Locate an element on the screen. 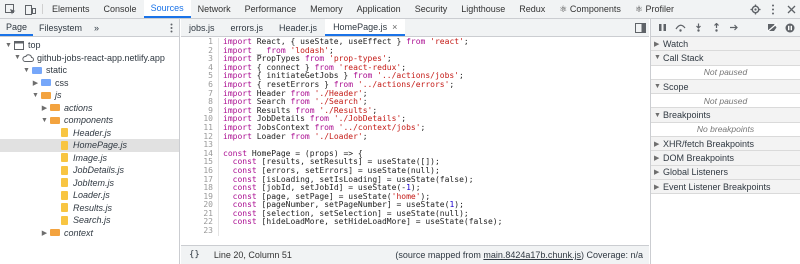  tab-lighthouse: Lighthouse is located at coordinates (483, 9).